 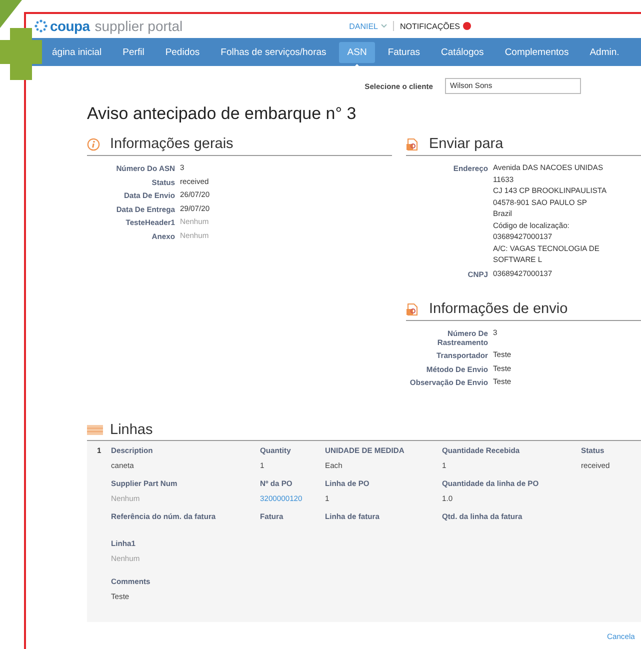 I want to click on section-title: Linhas, so click(x=131, y=430).